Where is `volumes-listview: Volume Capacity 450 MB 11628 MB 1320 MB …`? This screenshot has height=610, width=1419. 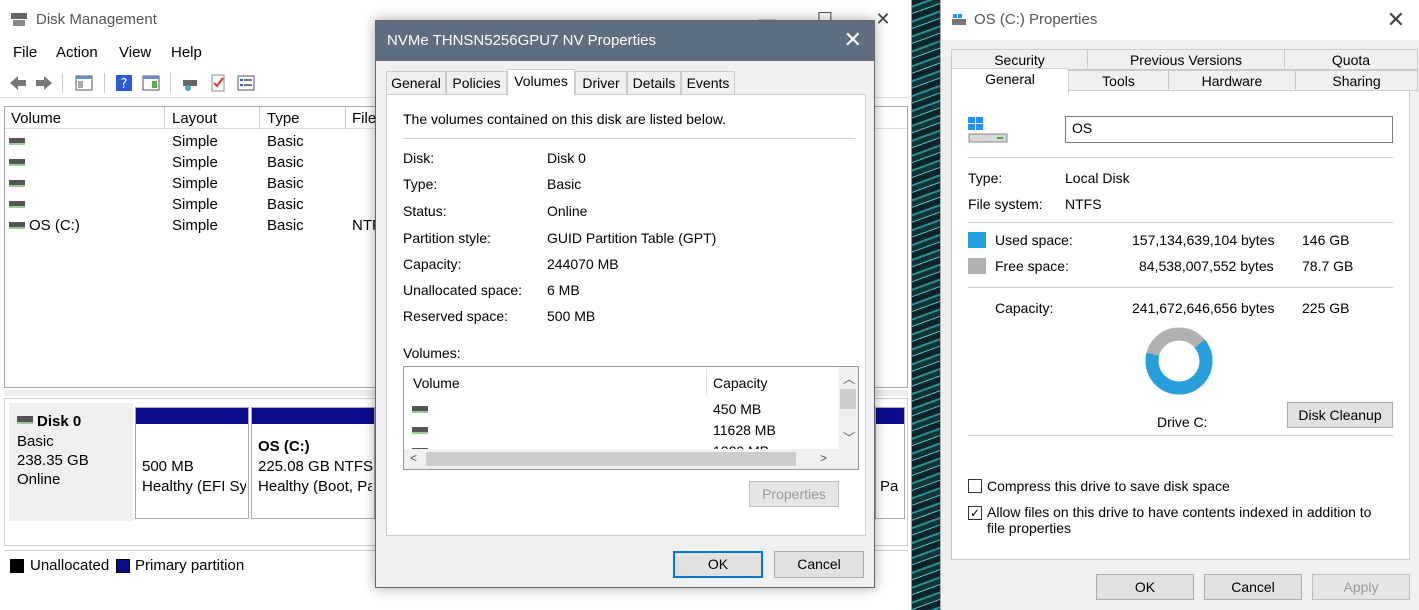 volumes-listview: Volume Capacity 450 MB 11628 MB 1320 MB … is located at coordinates (631, 418).